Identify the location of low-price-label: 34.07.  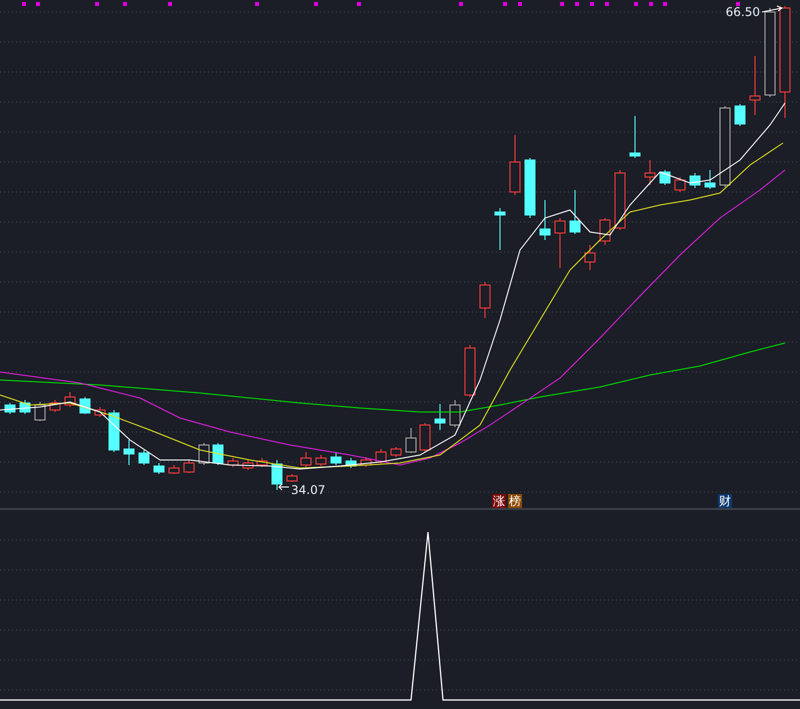
(308, 490).